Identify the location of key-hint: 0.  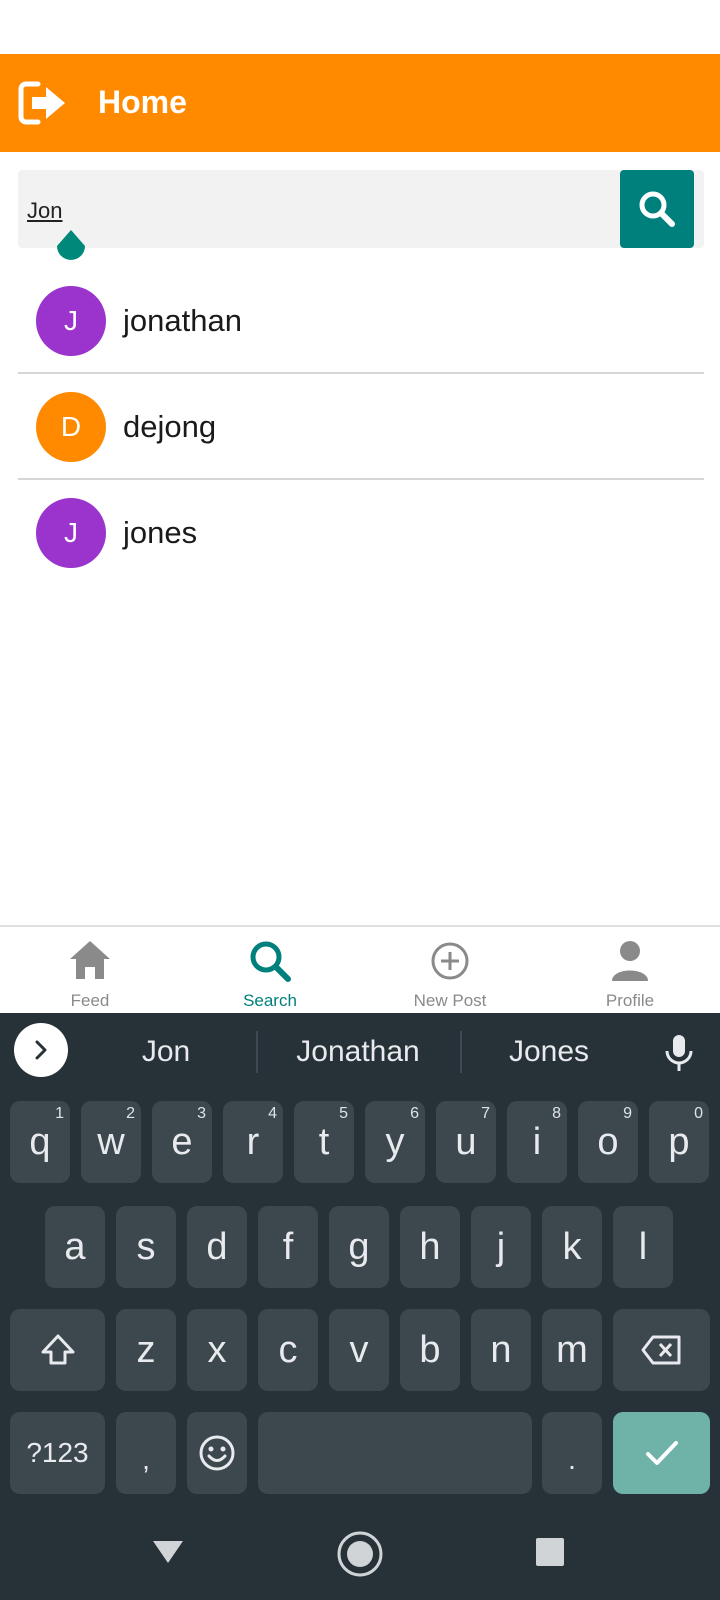
(698, 1113).